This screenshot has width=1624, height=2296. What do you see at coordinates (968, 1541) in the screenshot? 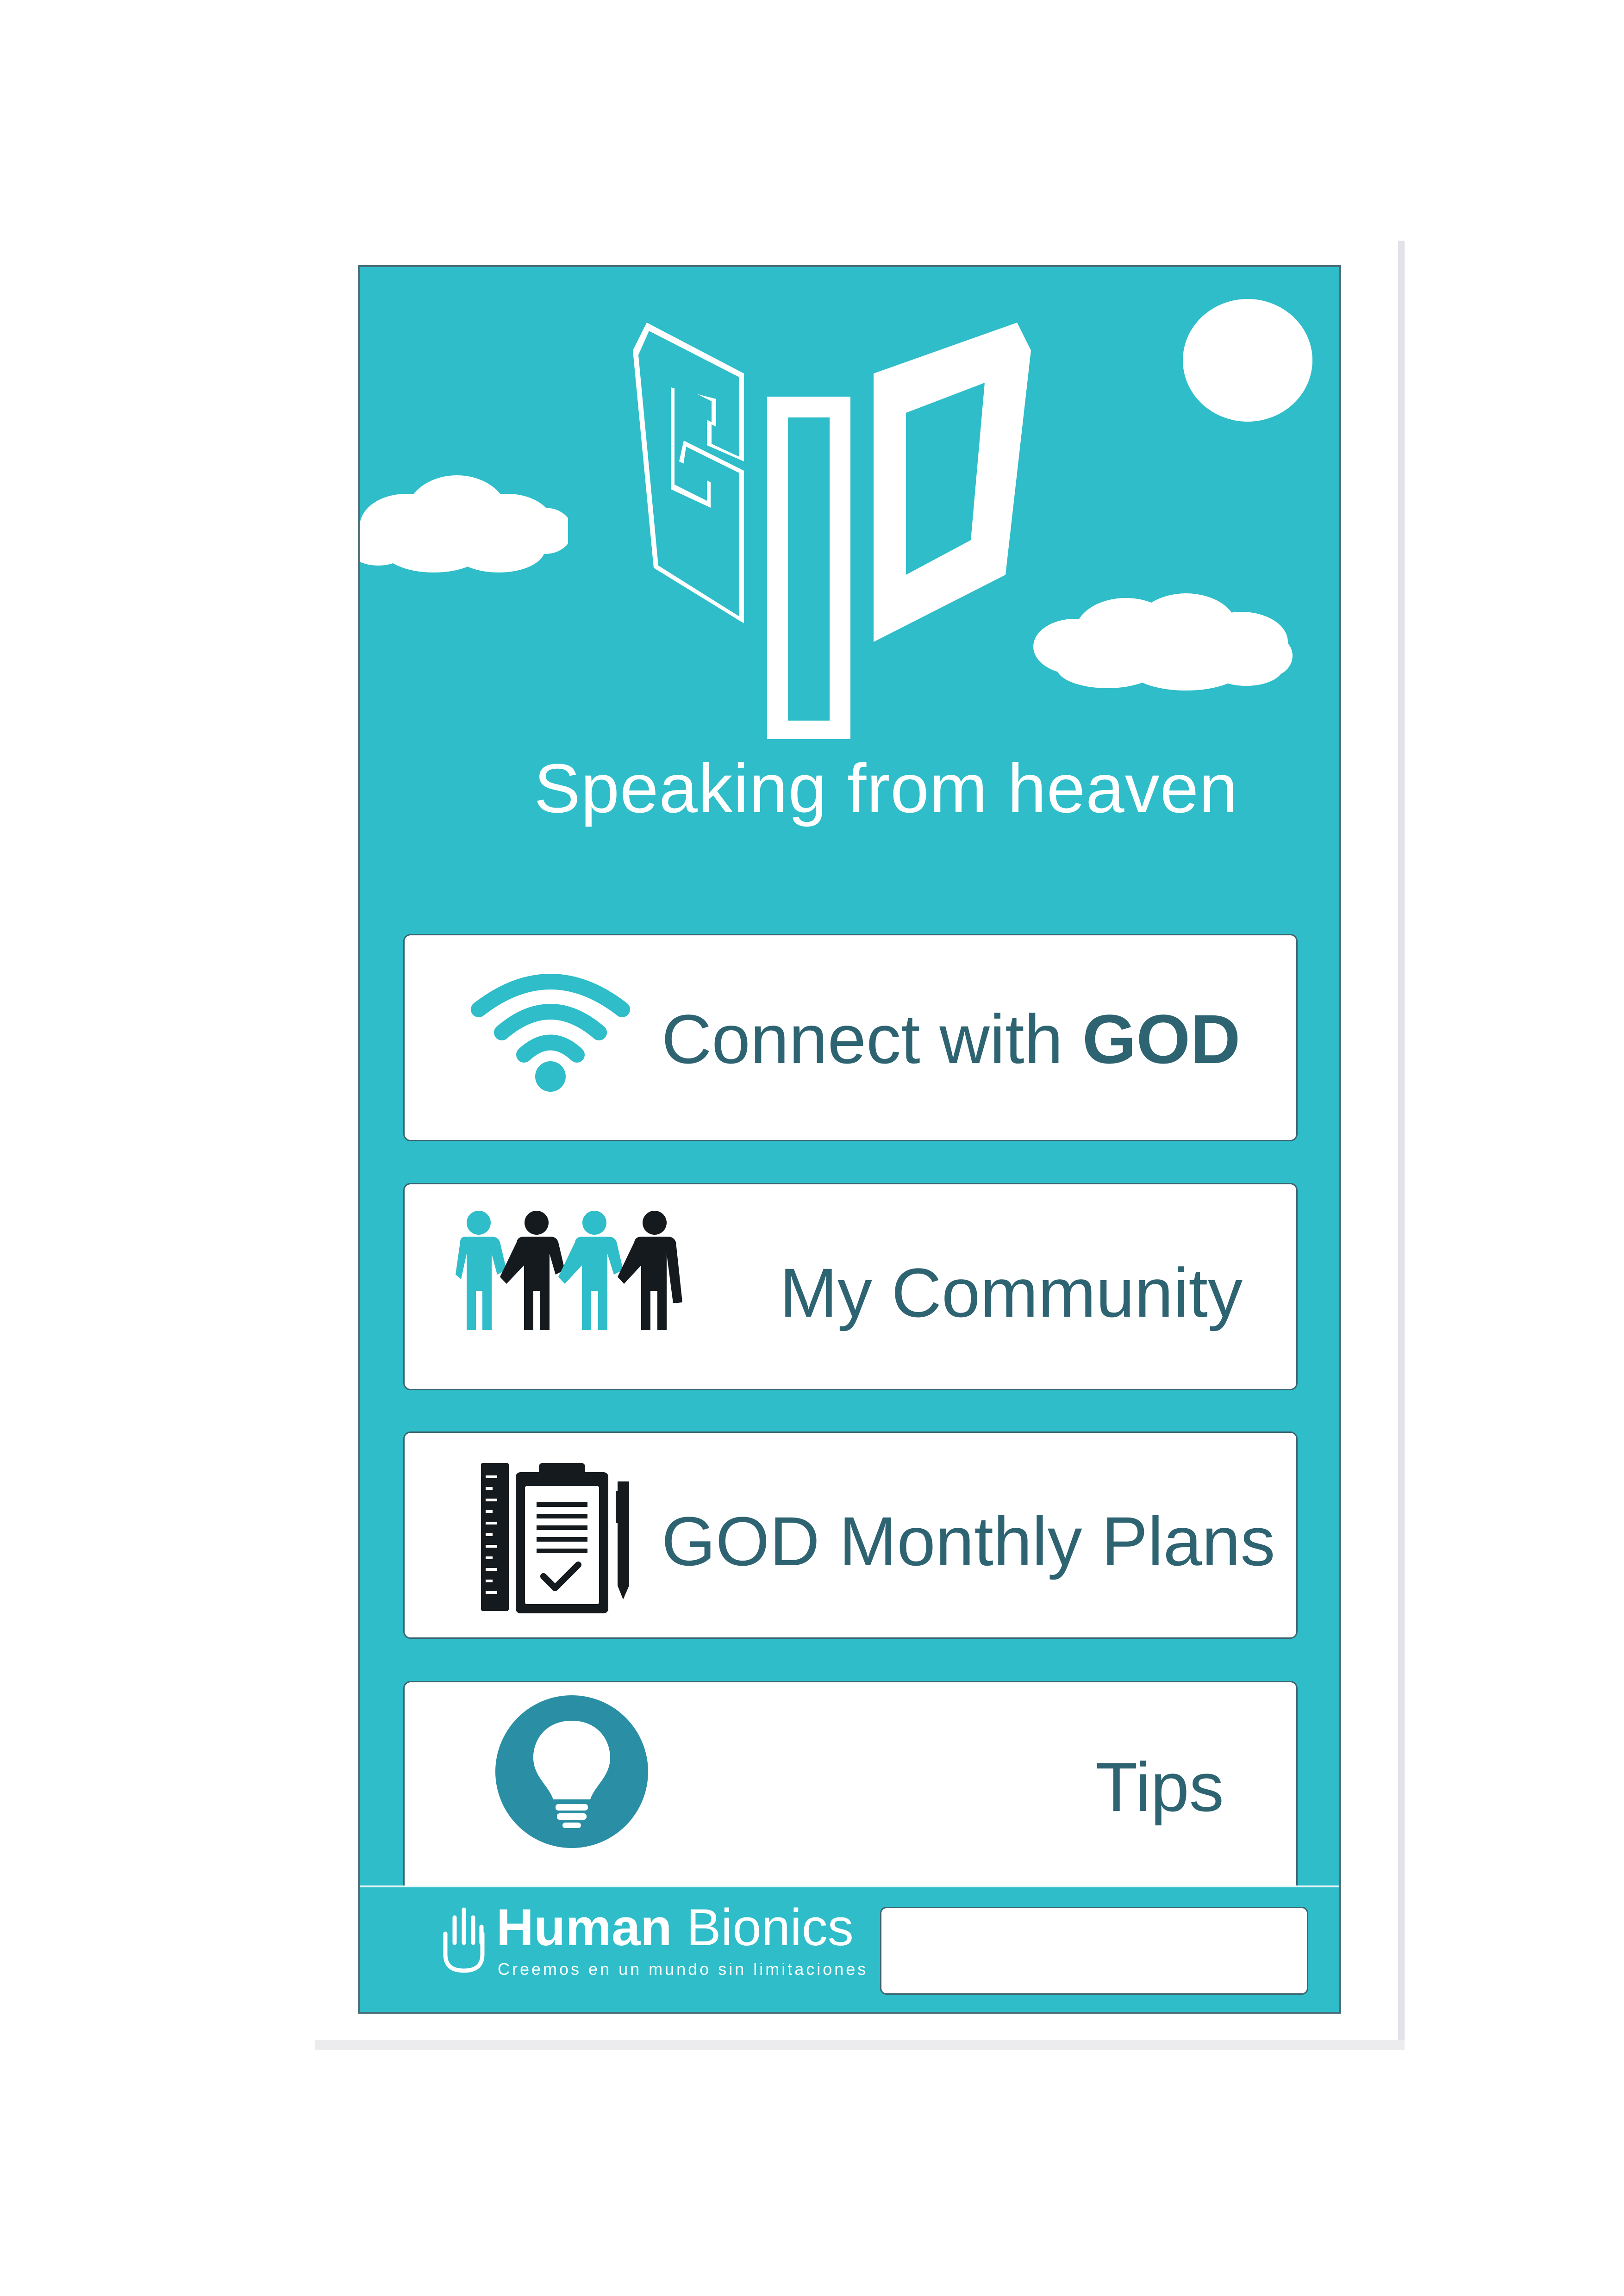
I see `monthly-plans-label: GOD Monthly Plans` at bounding box center [968, 1541].